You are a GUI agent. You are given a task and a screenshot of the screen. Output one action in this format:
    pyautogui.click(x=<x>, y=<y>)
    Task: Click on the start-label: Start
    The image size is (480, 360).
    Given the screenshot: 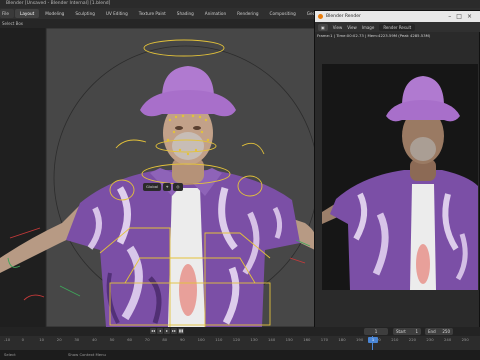 What is the action you would take?
    pyautogui.click(x=401, y=331)
    